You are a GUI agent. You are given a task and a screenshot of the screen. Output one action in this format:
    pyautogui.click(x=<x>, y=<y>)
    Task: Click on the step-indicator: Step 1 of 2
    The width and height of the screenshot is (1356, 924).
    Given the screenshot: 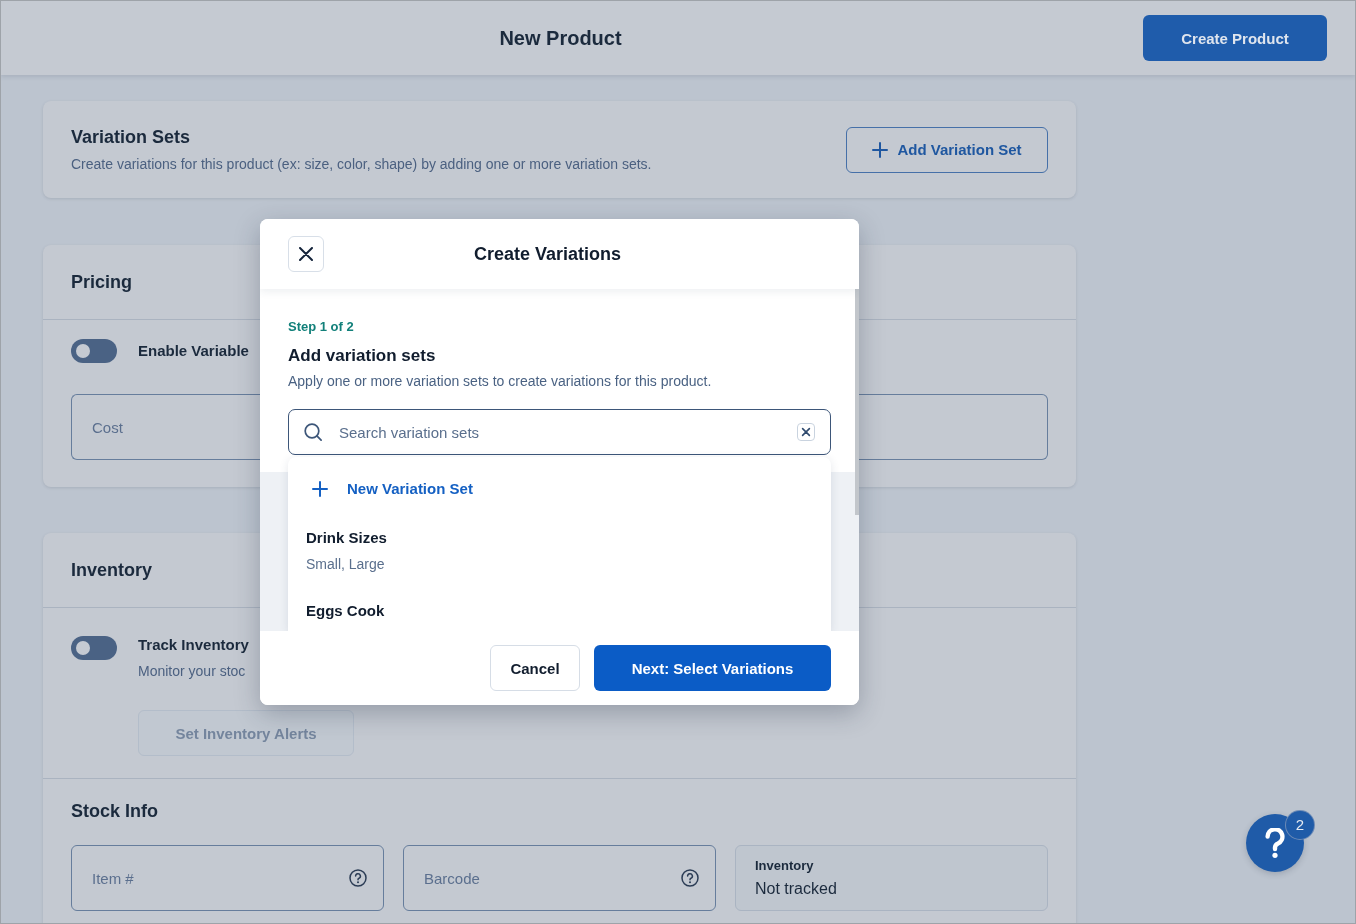 What is the action you would take?
    pyautogui.click(x=321, y=327)
    